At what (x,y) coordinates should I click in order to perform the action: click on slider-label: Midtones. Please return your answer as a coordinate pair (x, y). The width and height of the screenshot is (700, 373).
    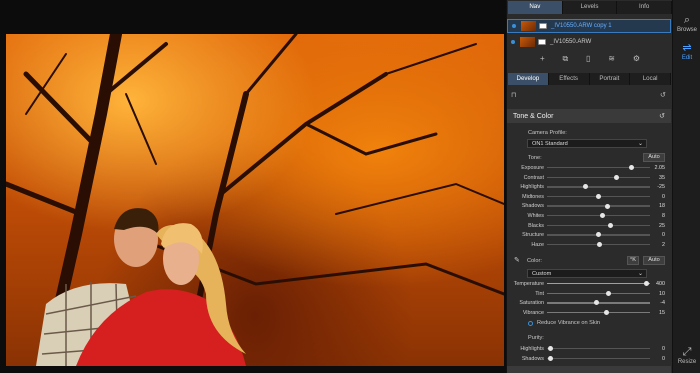
    Looking at the image, I should click on (533, 196).